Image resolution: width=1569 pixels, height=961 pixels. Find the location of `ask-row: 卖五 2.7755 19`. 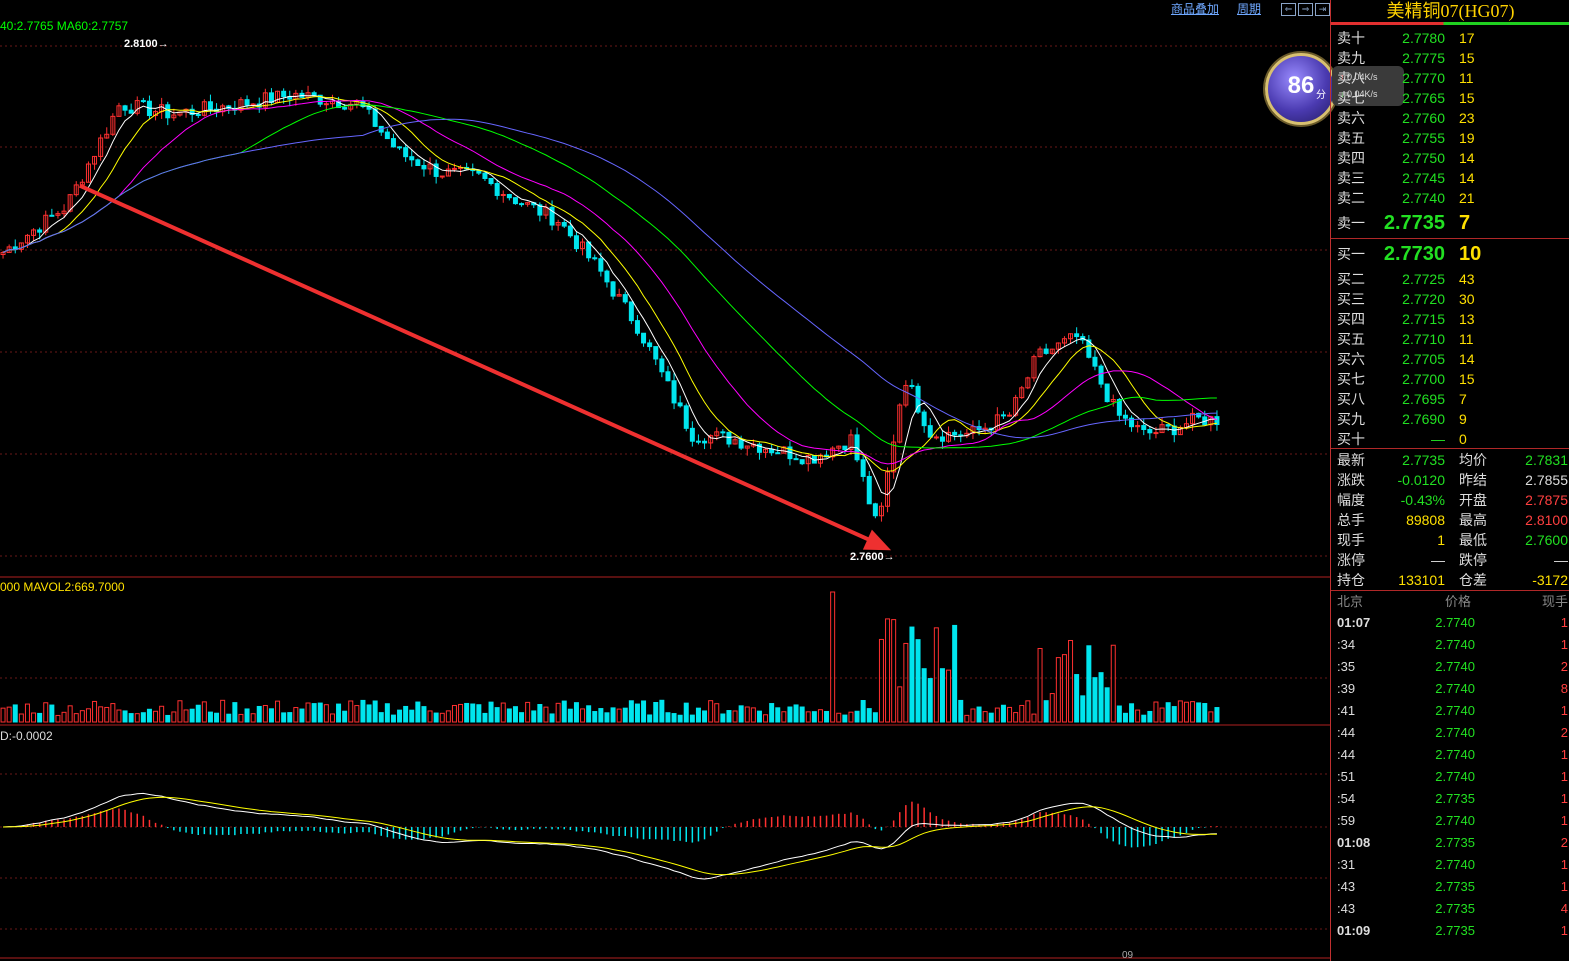

ask-row: 卖五 2.7755 19 is located at coordinates (1450, 138).